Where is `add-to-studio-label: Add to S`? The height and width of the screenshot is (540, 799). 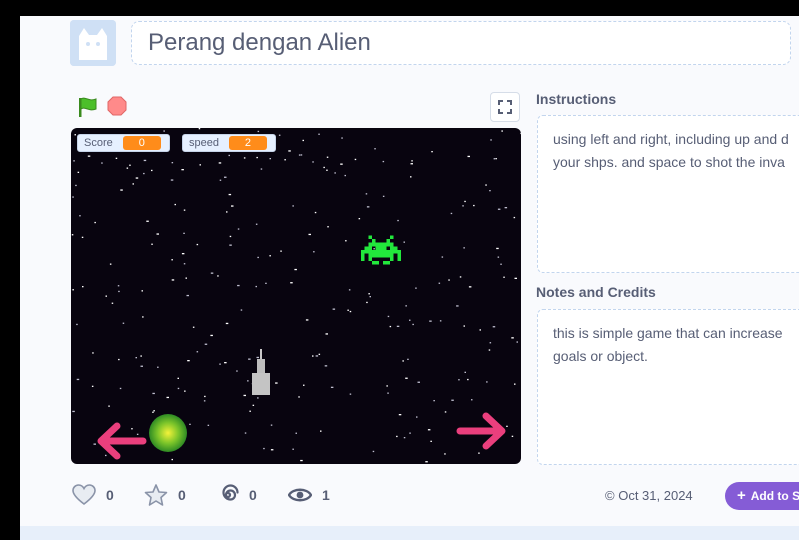
add-to-studio-label: Add to S is located at coordinates (774, 496).